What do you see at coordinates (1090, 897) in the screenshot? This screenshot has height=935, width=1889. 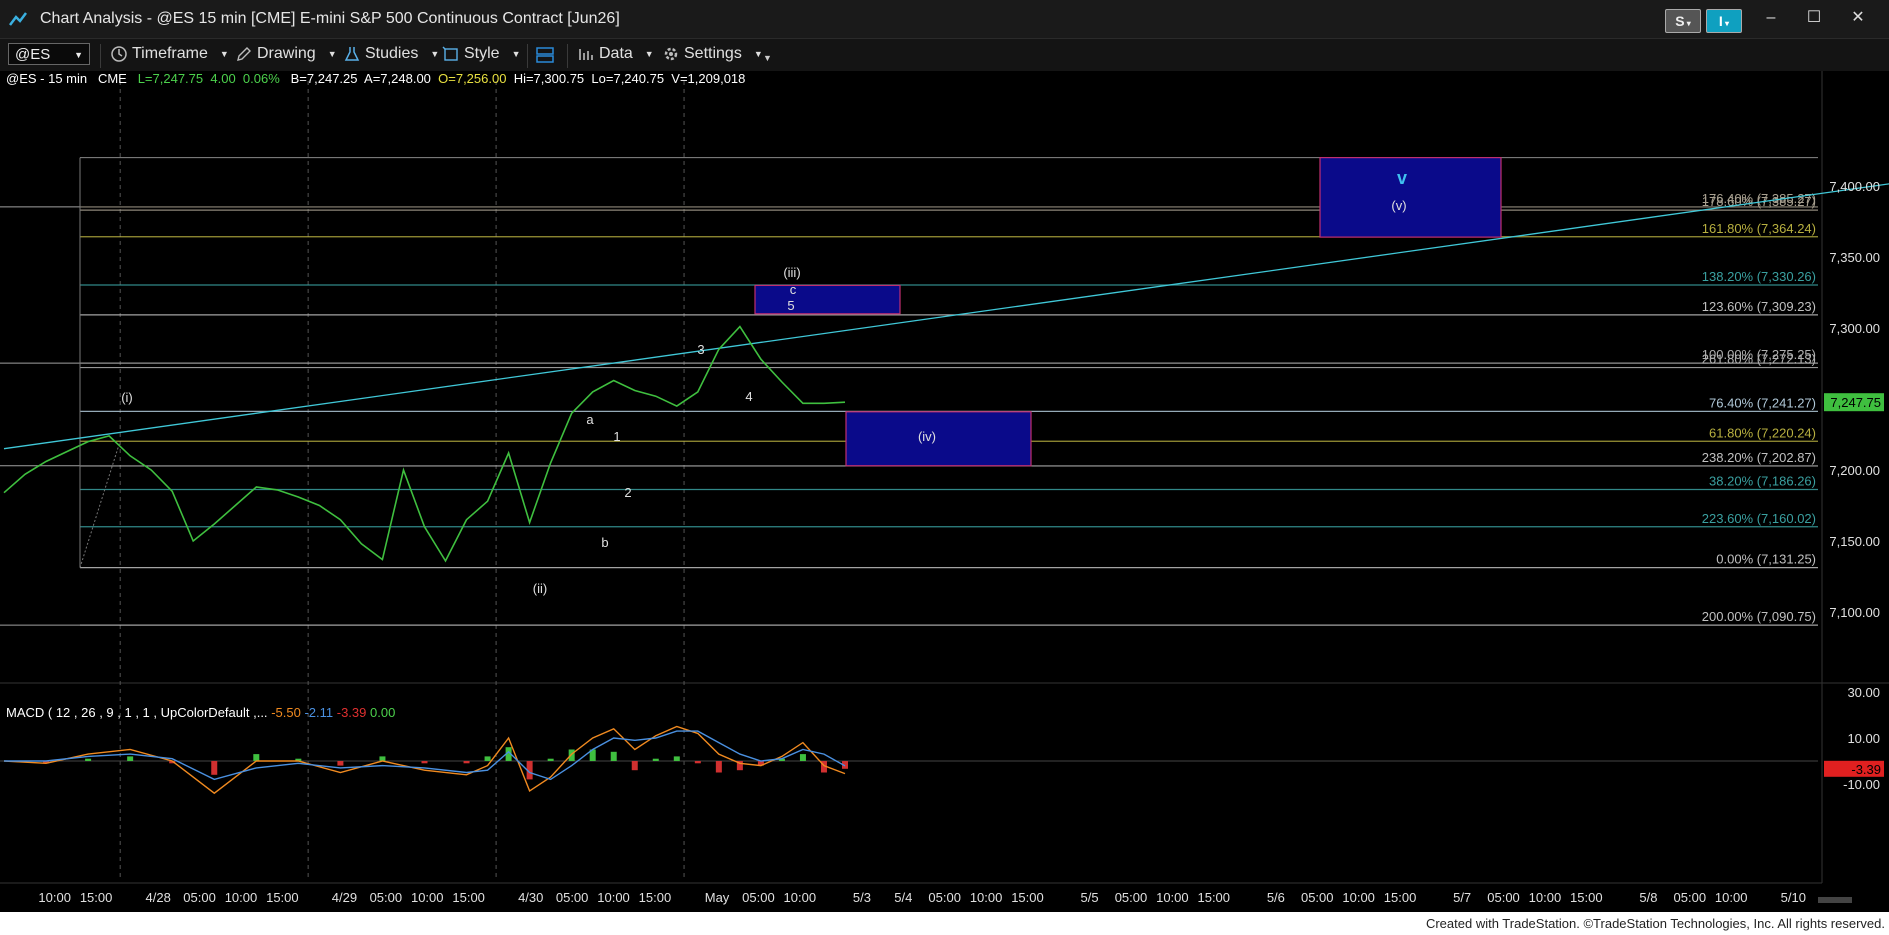 I see `time-axis-label: 5/5` at bounding box center [1090, 897].